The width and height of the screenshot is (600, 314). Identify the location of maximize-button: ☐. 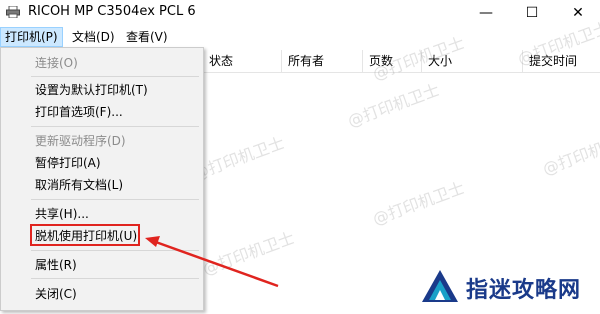
(532, 13).